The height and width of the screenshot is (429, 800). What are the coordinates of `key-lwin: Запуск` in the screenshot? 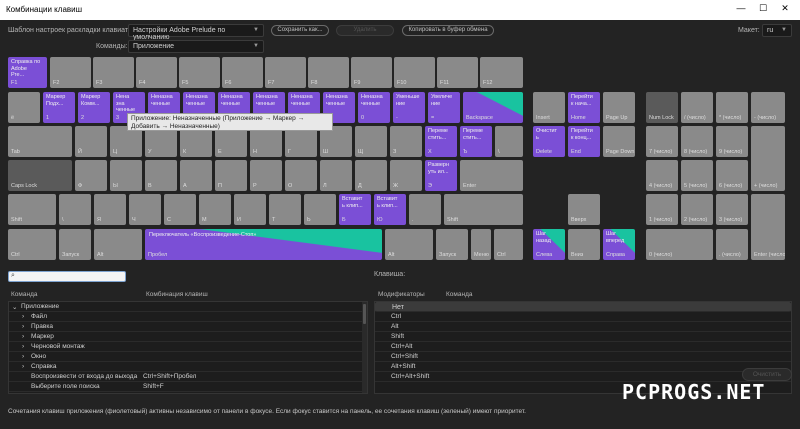 It's located at (75, 244).